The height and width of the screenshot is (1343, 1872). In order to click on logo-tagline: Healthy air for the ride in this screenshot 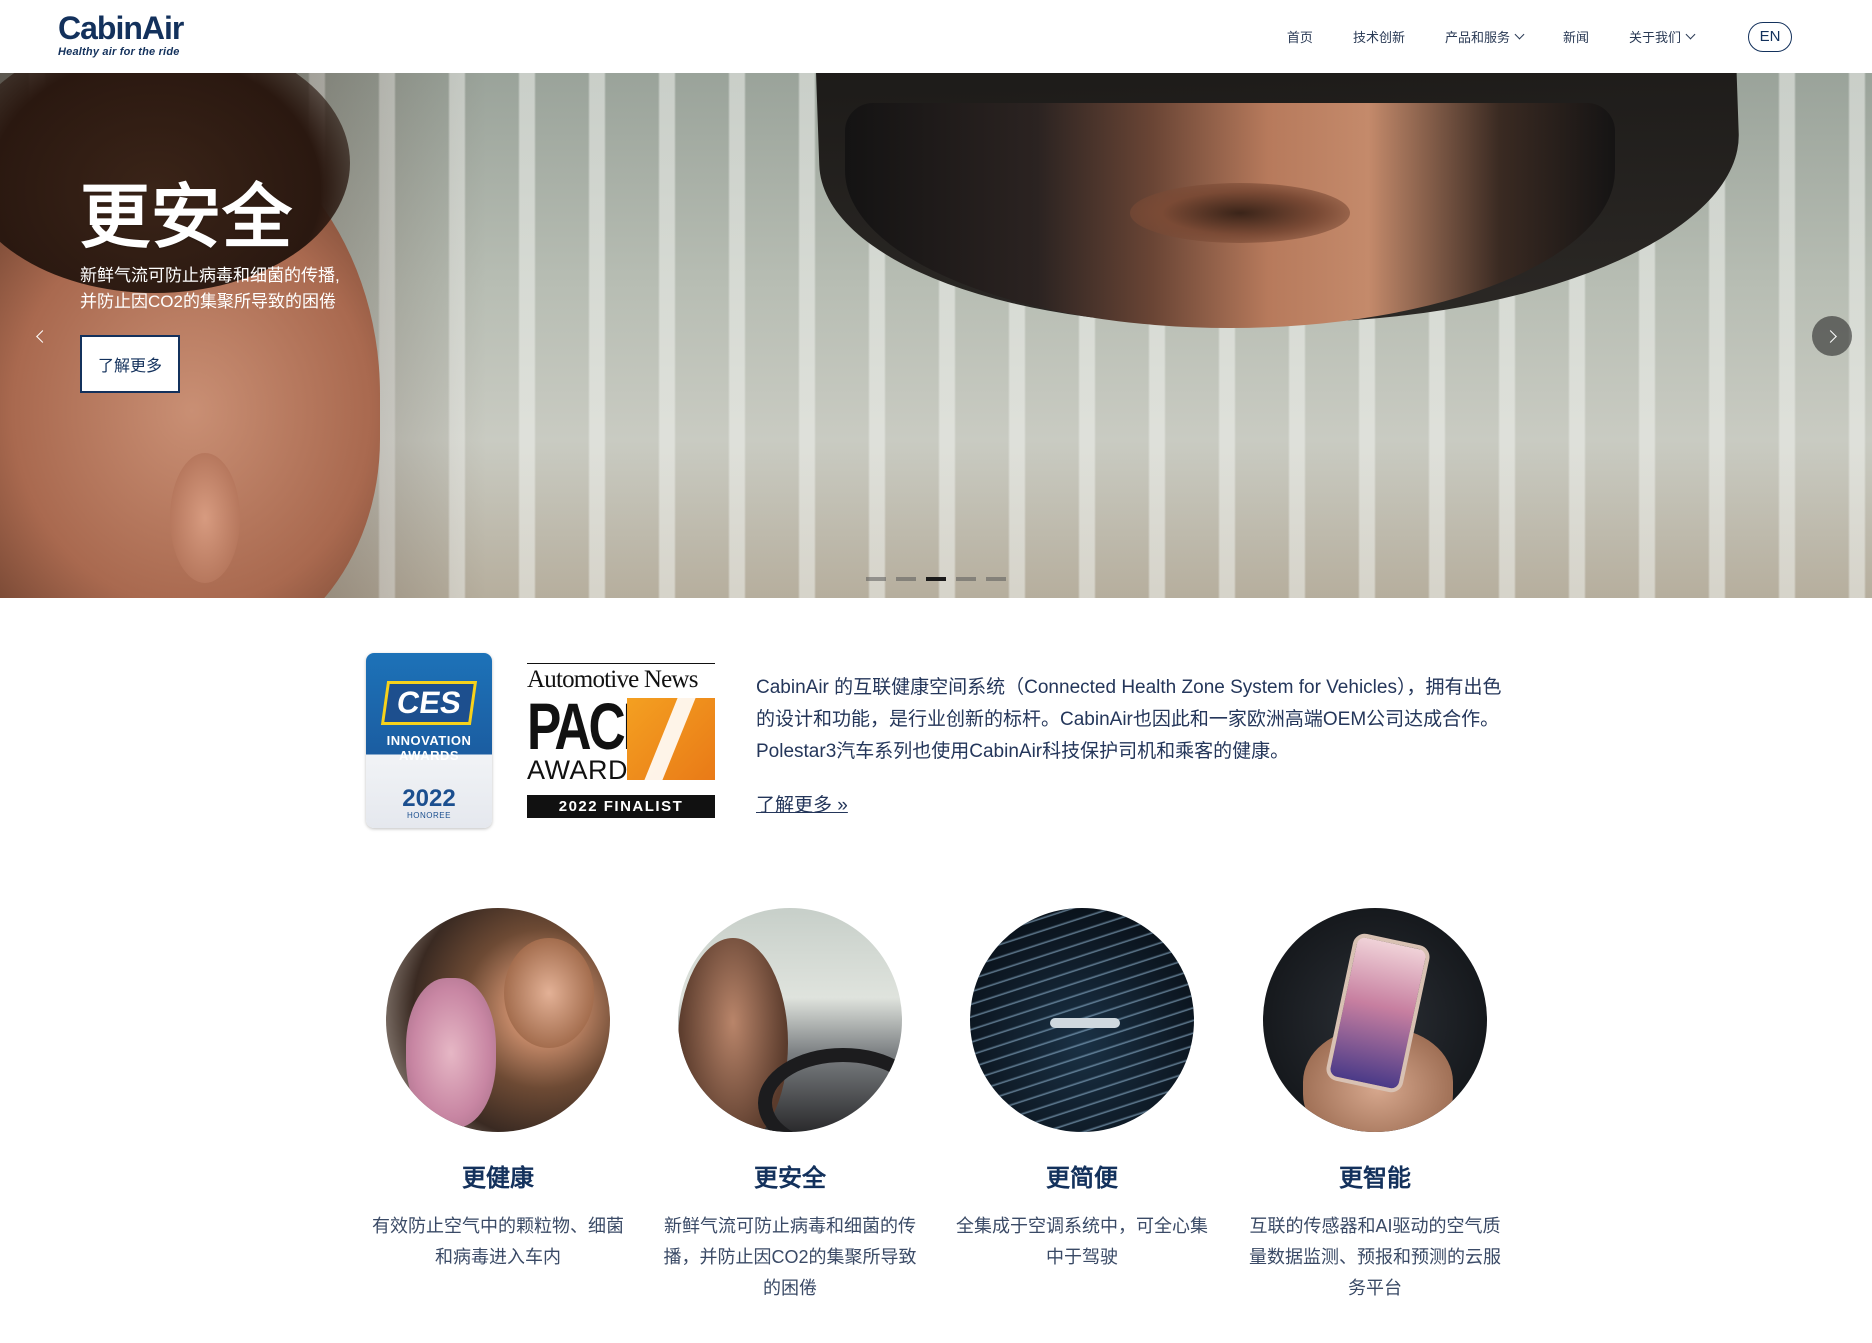, I will do `click(119, 52)`.